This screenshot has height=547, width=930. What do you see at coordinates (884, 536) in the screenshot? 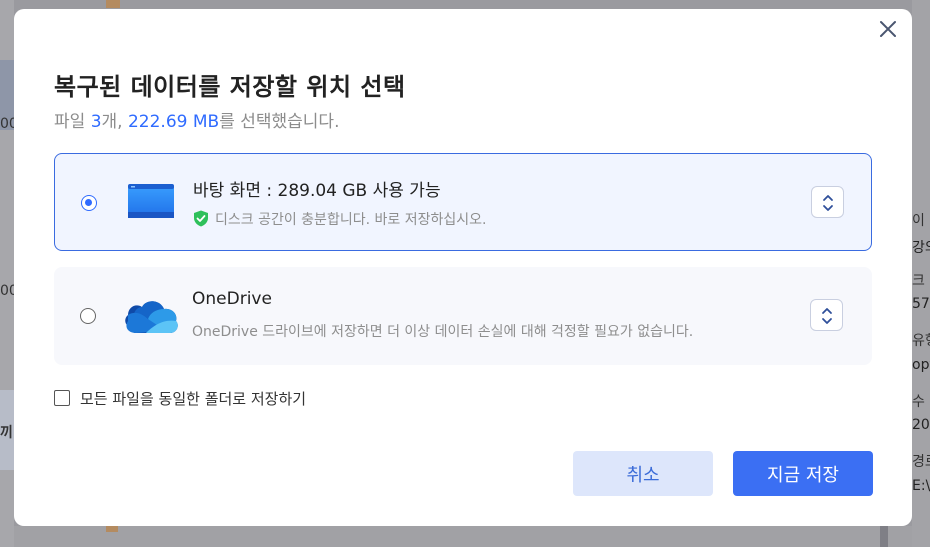
I see `background-scrollbar` at bounding box center [884, 536].